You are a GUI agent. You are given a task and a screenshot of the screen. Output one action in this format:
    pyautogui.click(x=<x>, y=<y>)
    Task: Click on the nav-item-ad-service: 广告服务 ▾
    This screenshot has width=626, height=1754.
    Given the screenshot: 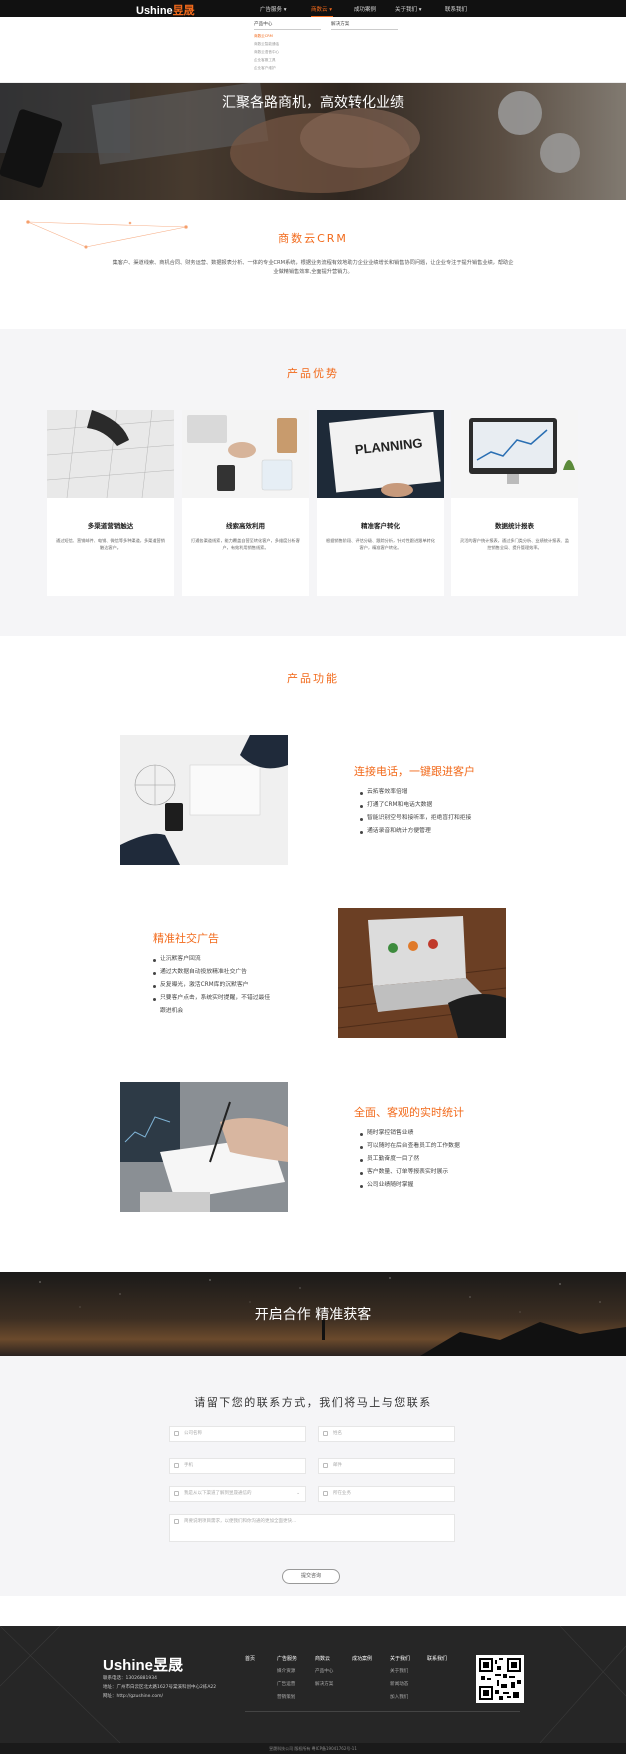 What is the action you would take?
    pyautogui.click(x=273, y=9)
    